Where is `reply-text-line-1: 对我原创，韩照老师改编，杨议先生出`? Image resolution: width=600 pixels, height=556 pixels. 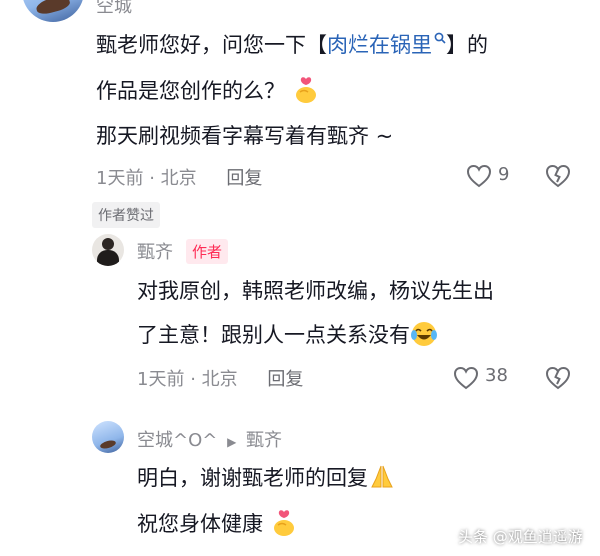 reply-text-line-1: 对我原创，韩照老师改编，杨议先生出 is located at coordinates (315, 291).